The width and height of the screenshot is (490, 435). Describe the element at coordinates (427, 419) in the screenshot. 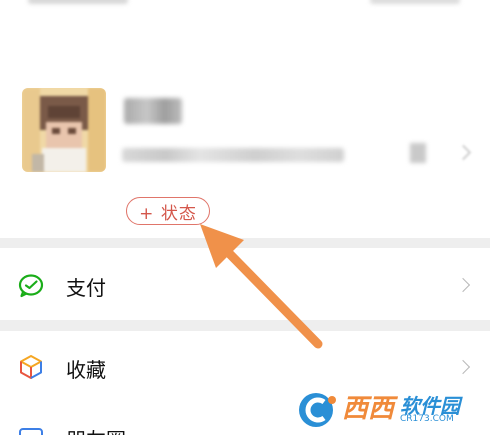

I see `watermark-domain: CR173.COM` at that location.